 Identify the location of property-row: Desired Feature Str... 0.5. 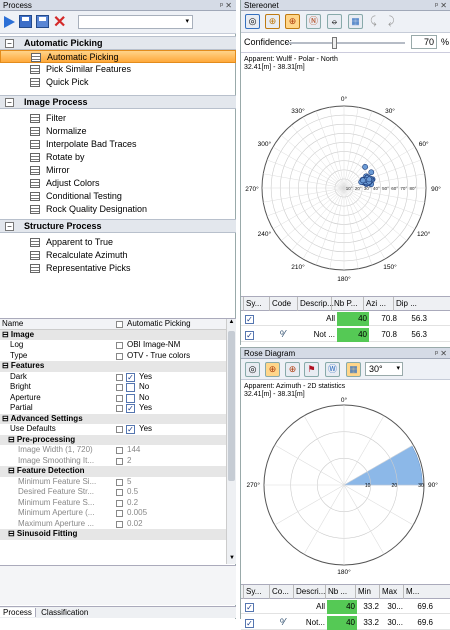
(118, 492).